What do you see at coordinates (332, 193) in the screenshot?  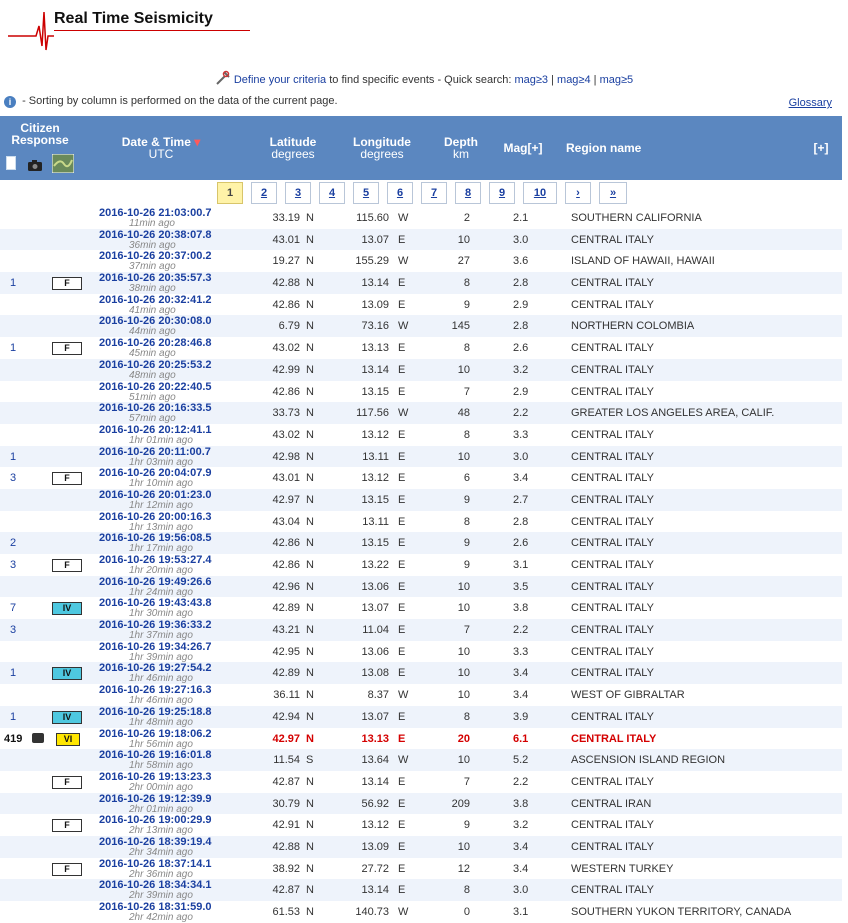 I see `page-4-button: 4` at bounding box center [332, 193].